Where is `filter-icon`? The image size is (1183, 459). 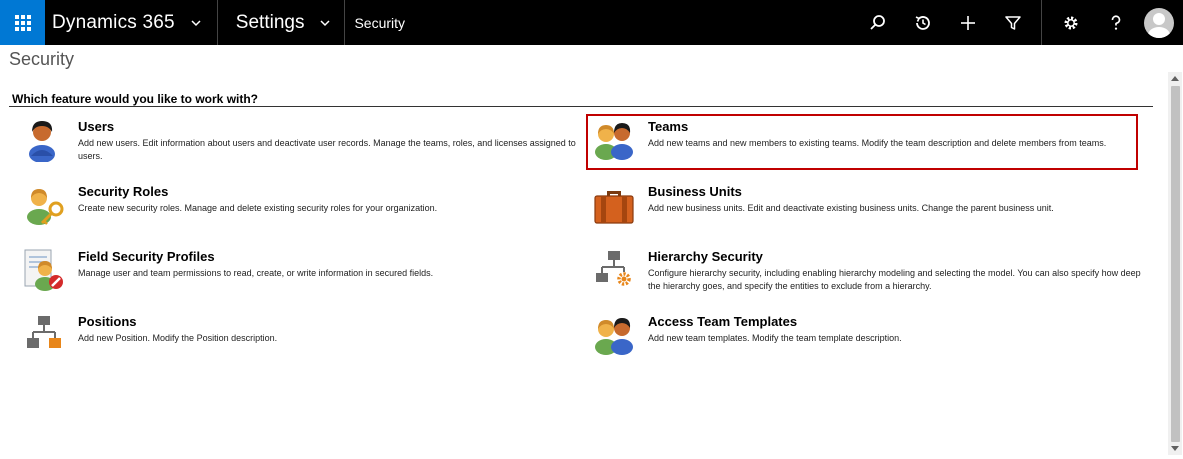
filter-icon is located at coordinates (1012, 22).